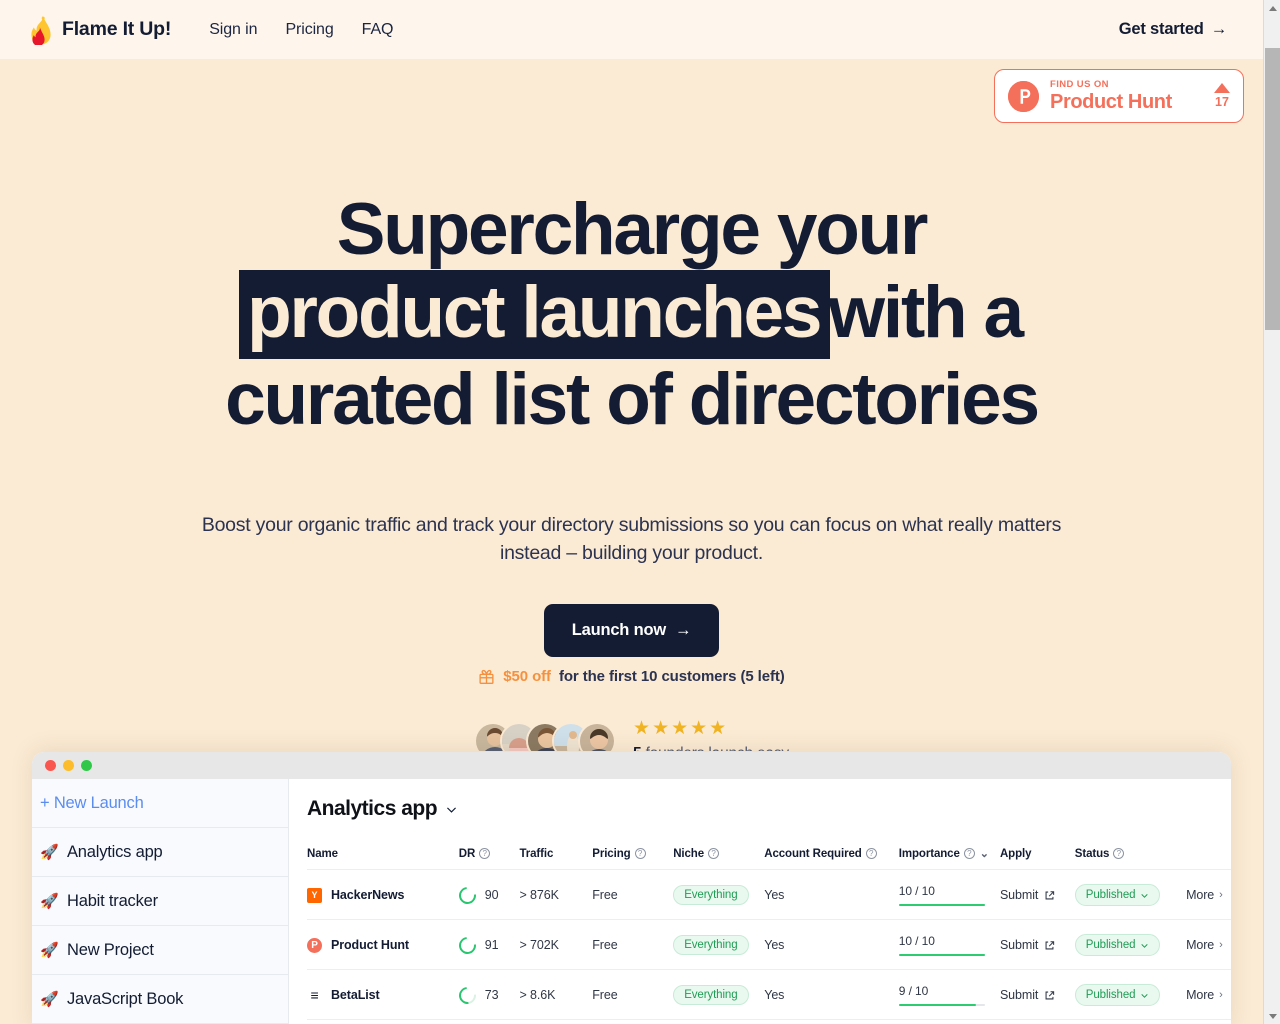  Describe the element at coordinates (233, 30) in the screenshot. I see `nav-link-sign-in: Sign in` at that location.